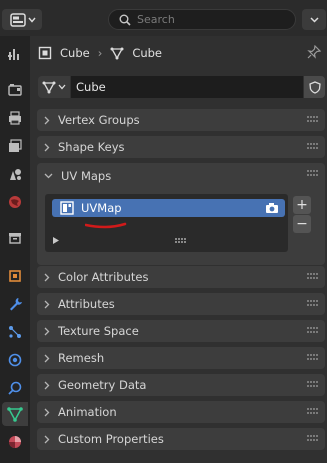  Describe the element at coordinates (166, 223) in the screenshot. I see `uv-map-list: UVMap` at that location.